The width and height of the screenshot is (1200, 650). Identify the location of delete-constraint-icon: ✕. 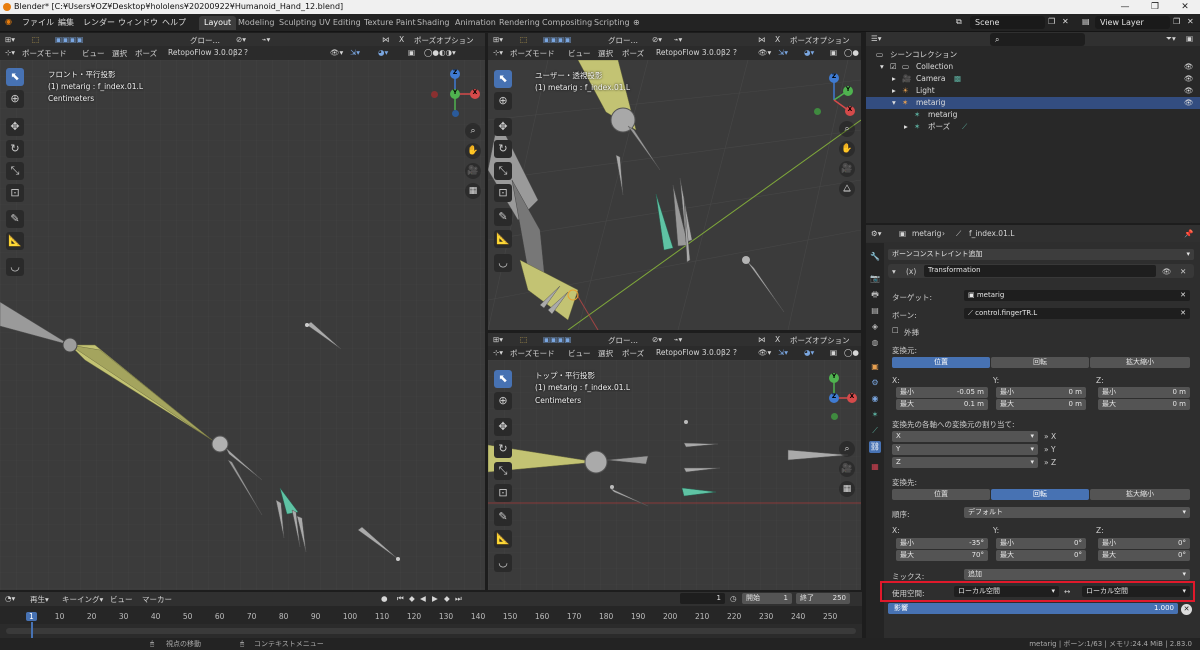
(1183, 271).